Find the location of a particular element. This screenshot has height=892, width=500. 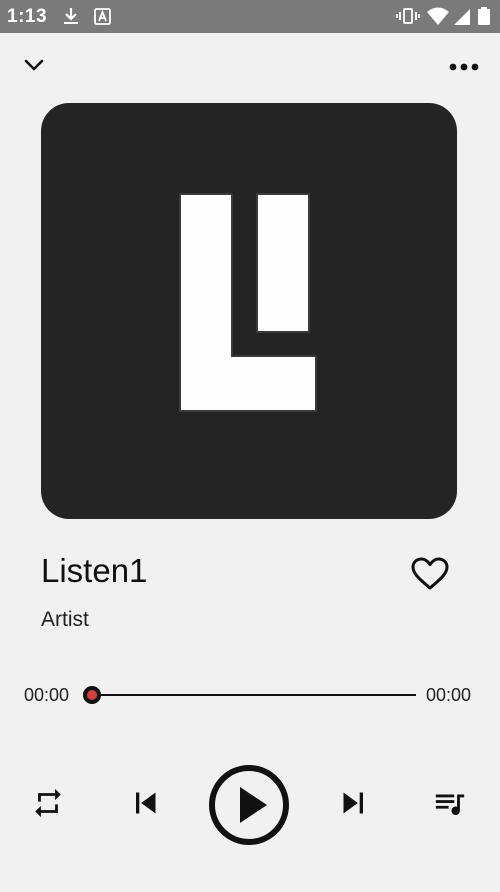

skip-next-icon is located at coordinates (354, 805).